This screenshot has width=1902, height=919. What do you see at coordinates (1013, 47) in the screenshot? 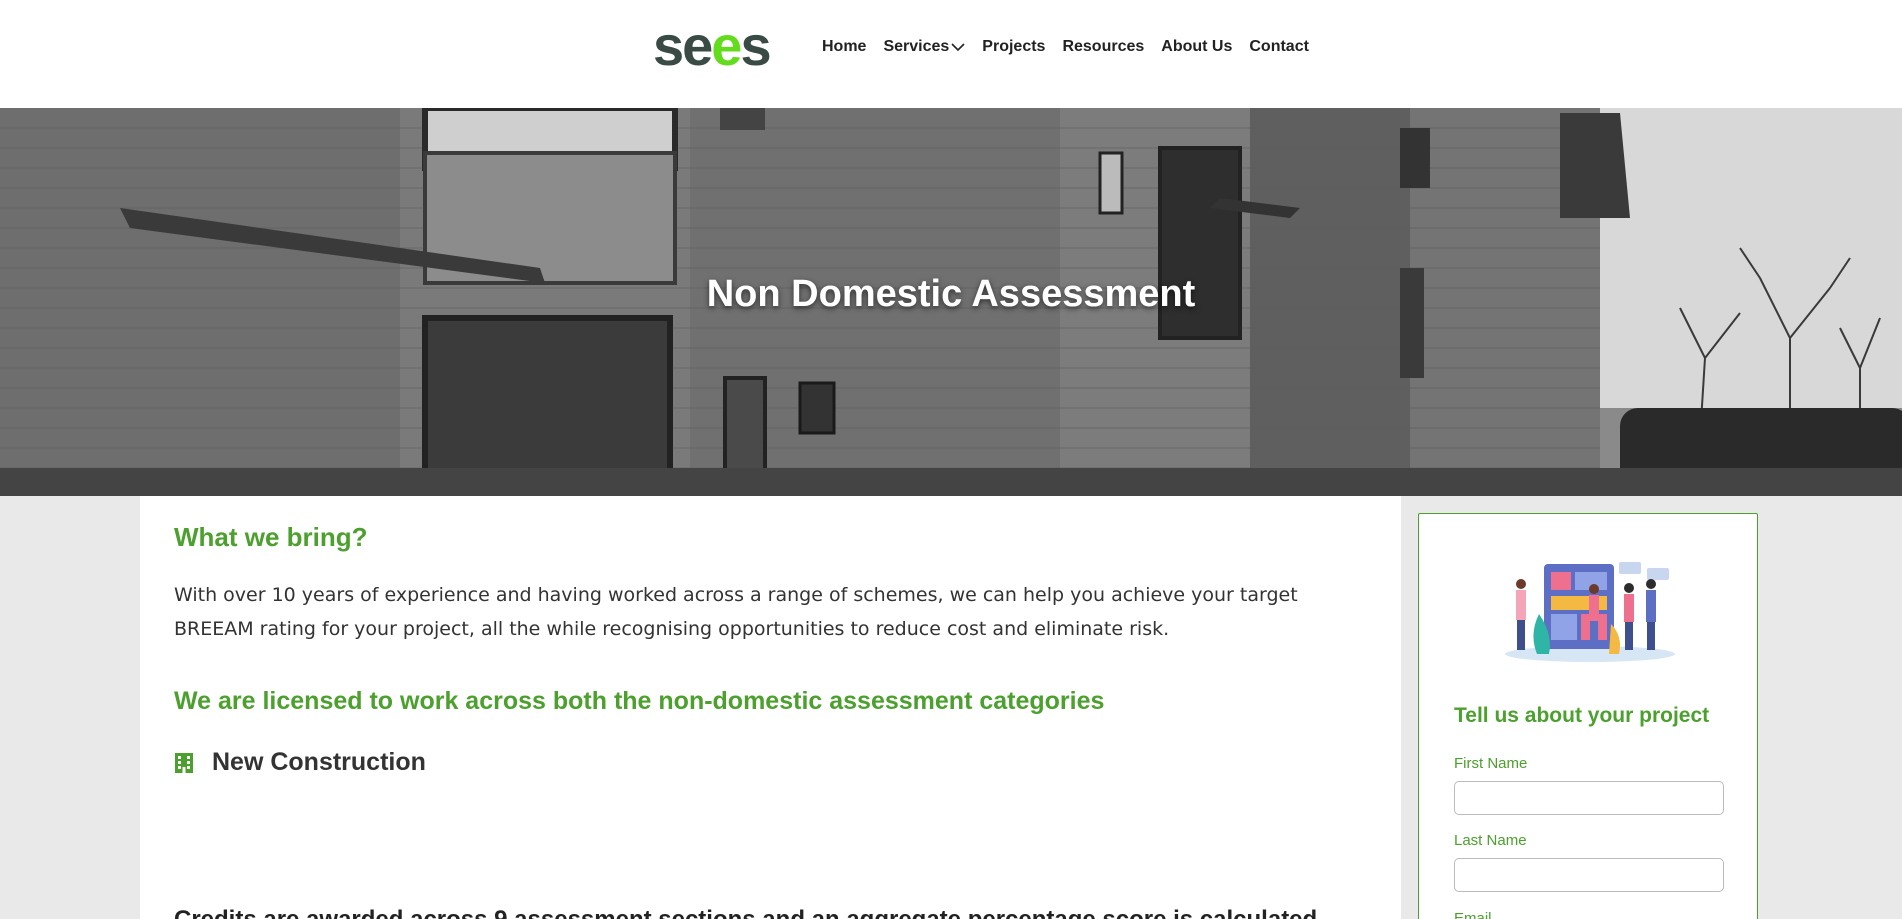
I see `nav-projects: Projects` at bounding box center [1013, 47].